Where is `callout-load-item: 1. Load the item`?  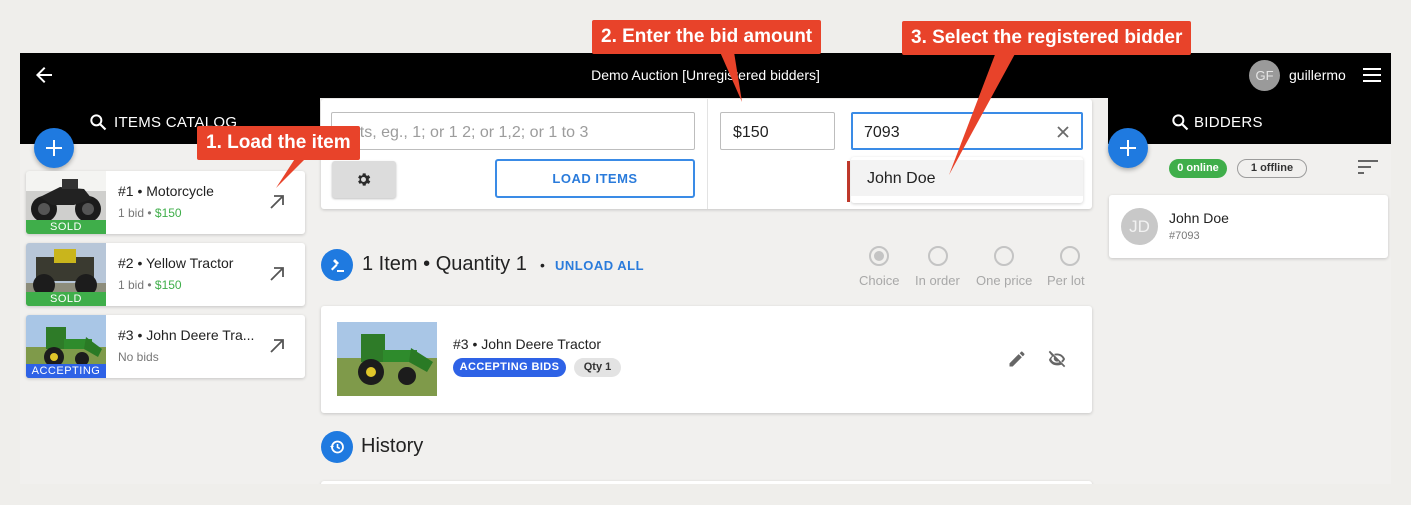 callout-load-item: 1. Load the item is located at coordinates (278, 143).